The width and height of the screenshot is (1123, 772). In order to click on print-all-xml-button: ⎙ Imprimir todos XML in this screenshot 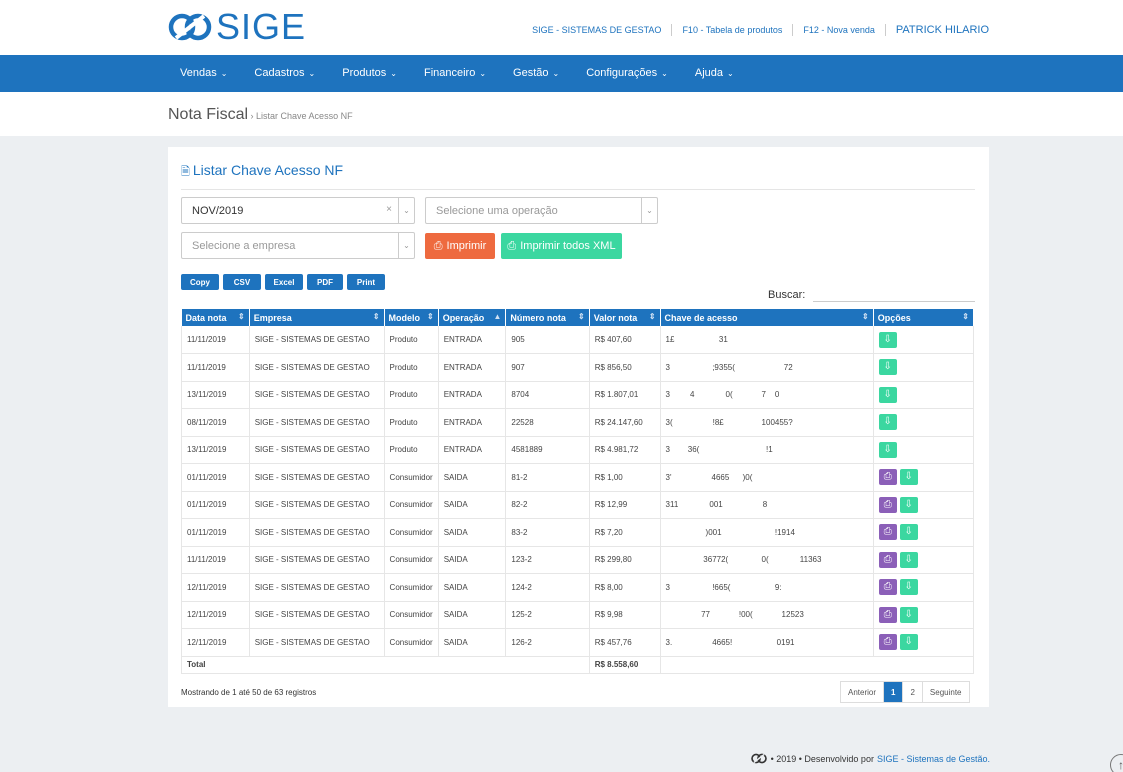, I will do `click(561, 246)`.